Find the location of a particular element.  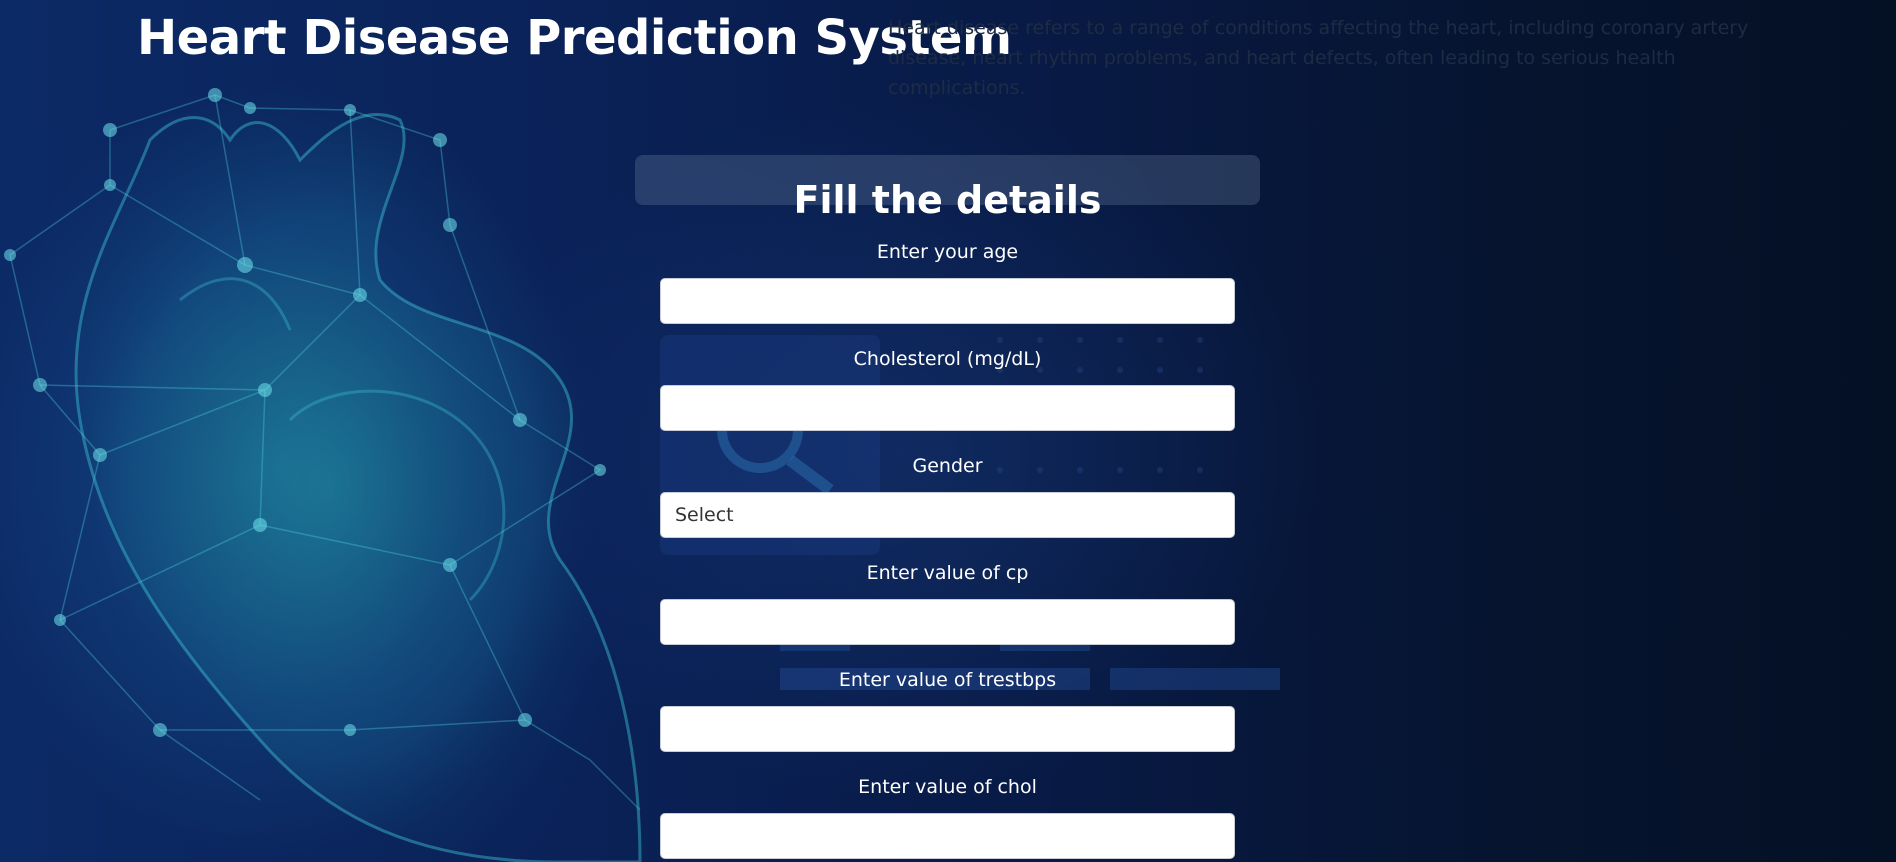

trestbps-input is located at coordinates (947, 729).